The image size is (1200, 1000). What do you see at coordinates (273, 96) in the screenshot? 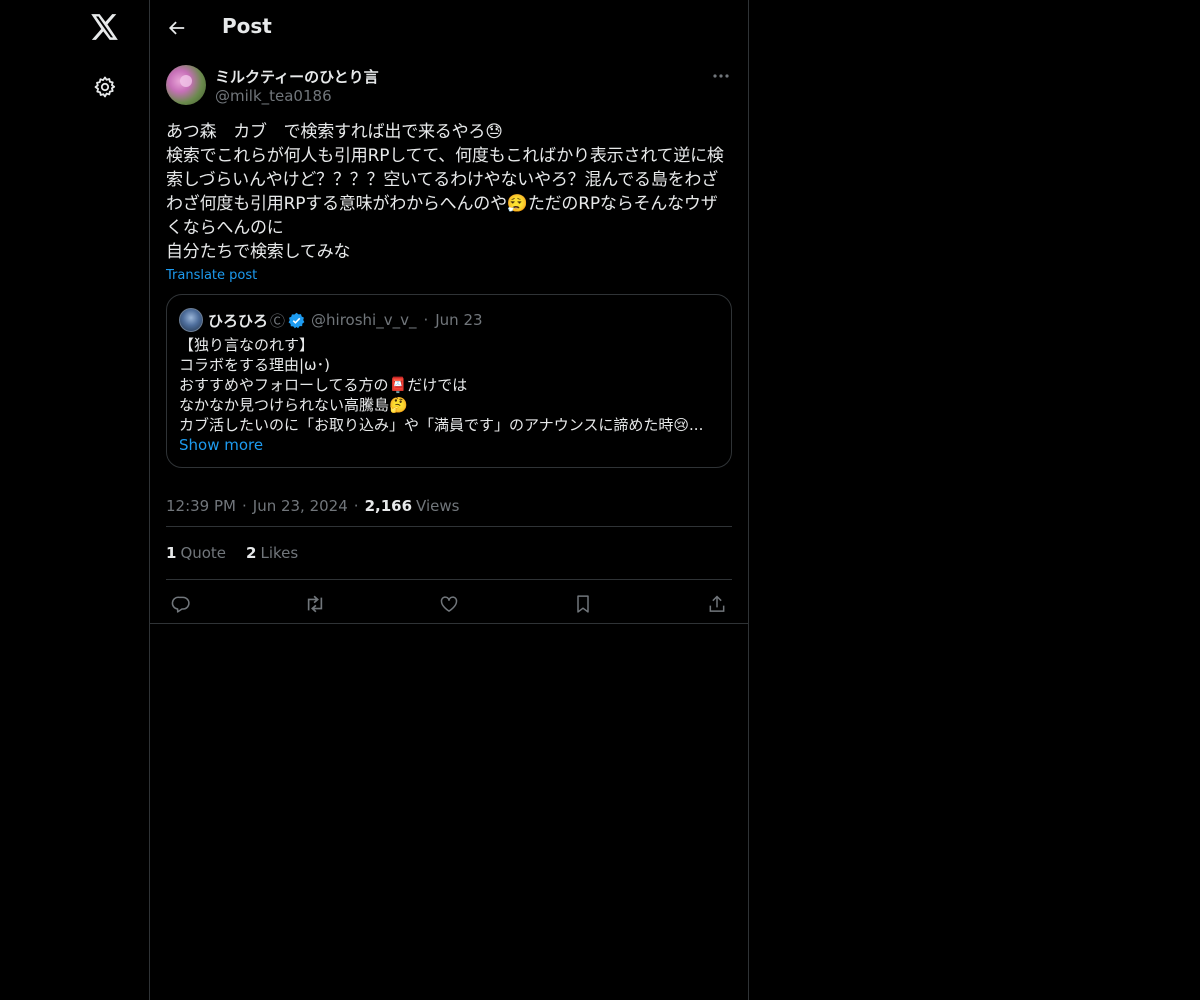
I see `author-handle: @milk_tea0186` at bounding box center [273, 96].